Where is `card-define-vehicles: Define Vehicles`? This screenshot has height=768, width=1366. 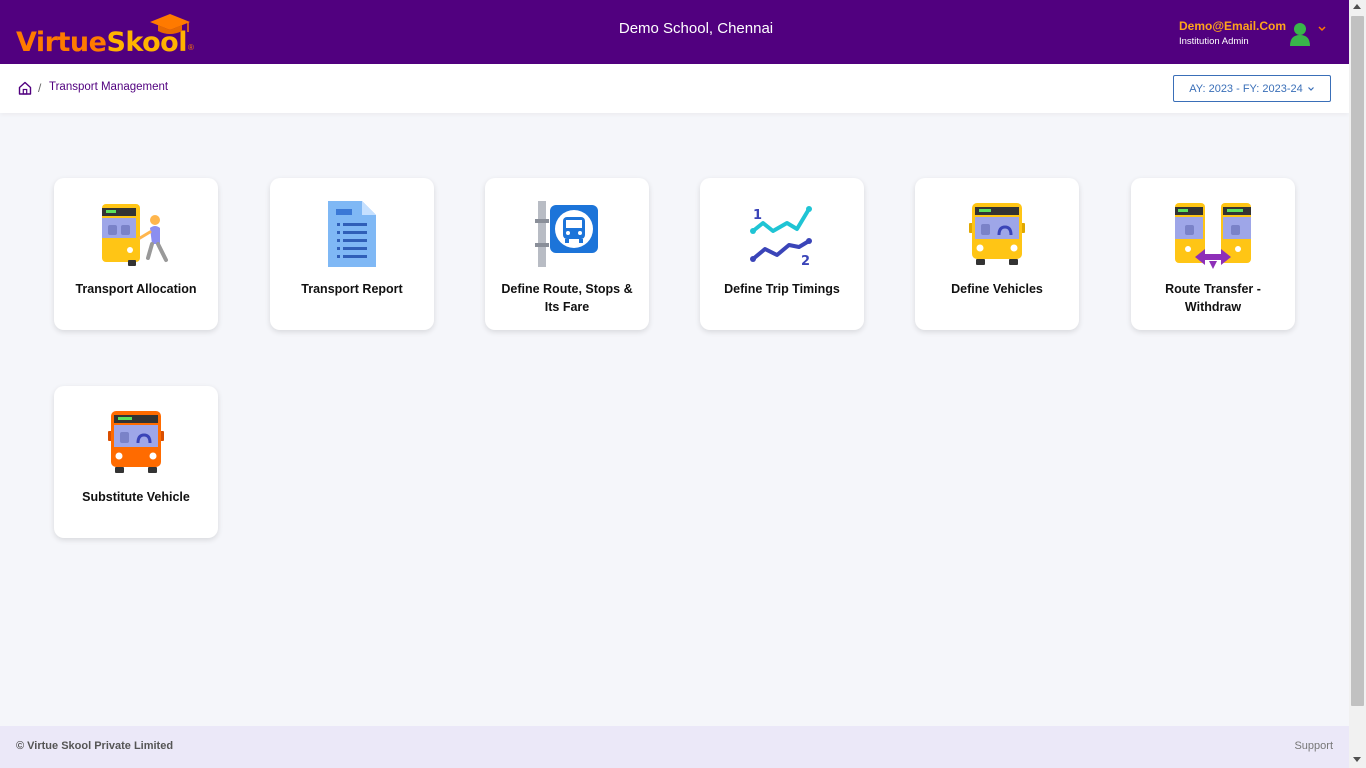
card-define-vehicles: Define Vehicles is located at coordinates (997, 254).